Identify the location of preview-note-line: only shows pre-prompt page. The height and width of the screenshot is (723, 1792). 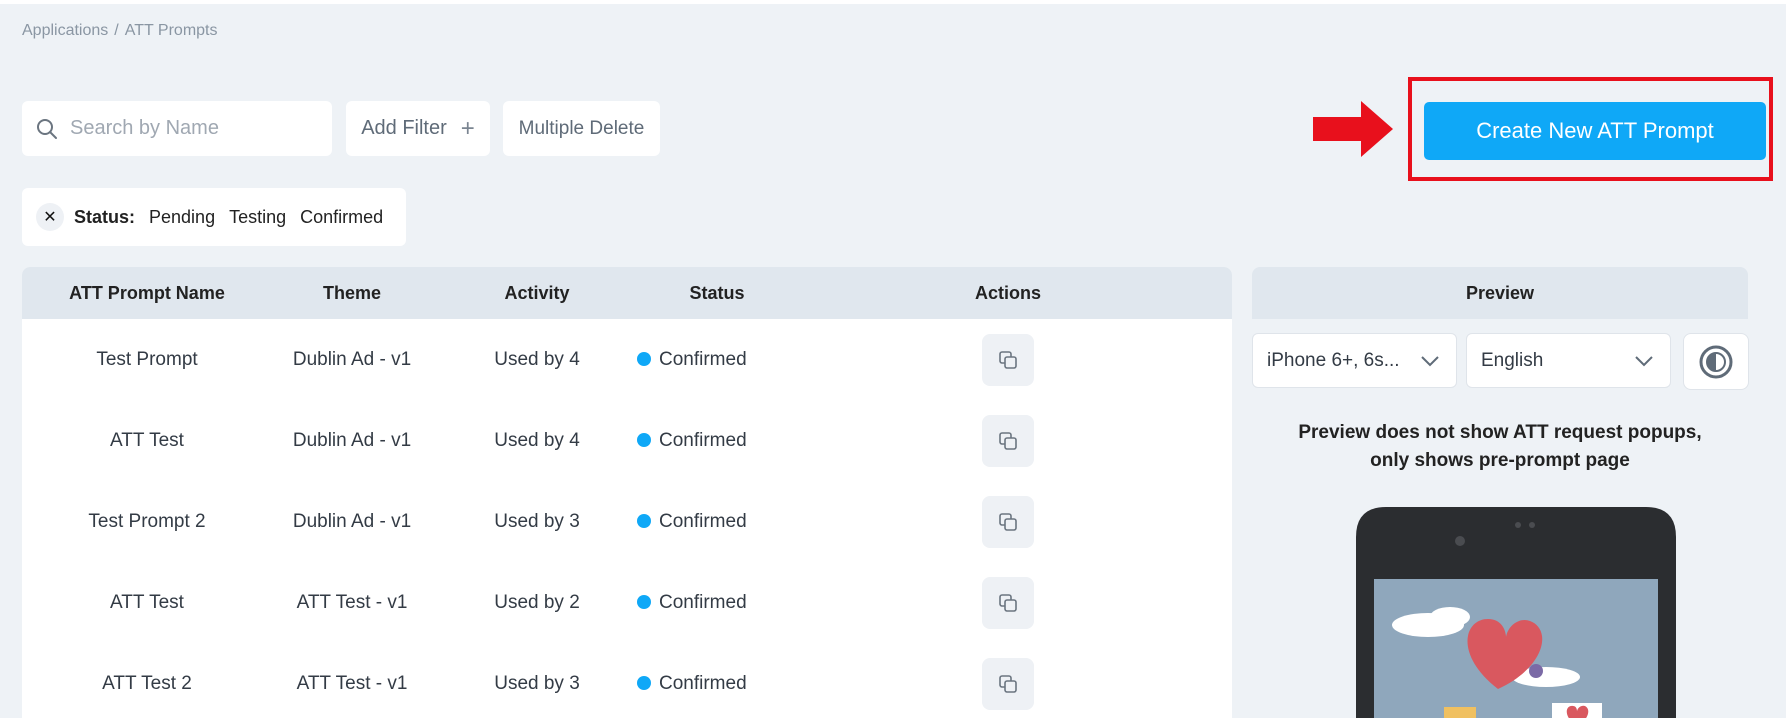
(1500, 460).